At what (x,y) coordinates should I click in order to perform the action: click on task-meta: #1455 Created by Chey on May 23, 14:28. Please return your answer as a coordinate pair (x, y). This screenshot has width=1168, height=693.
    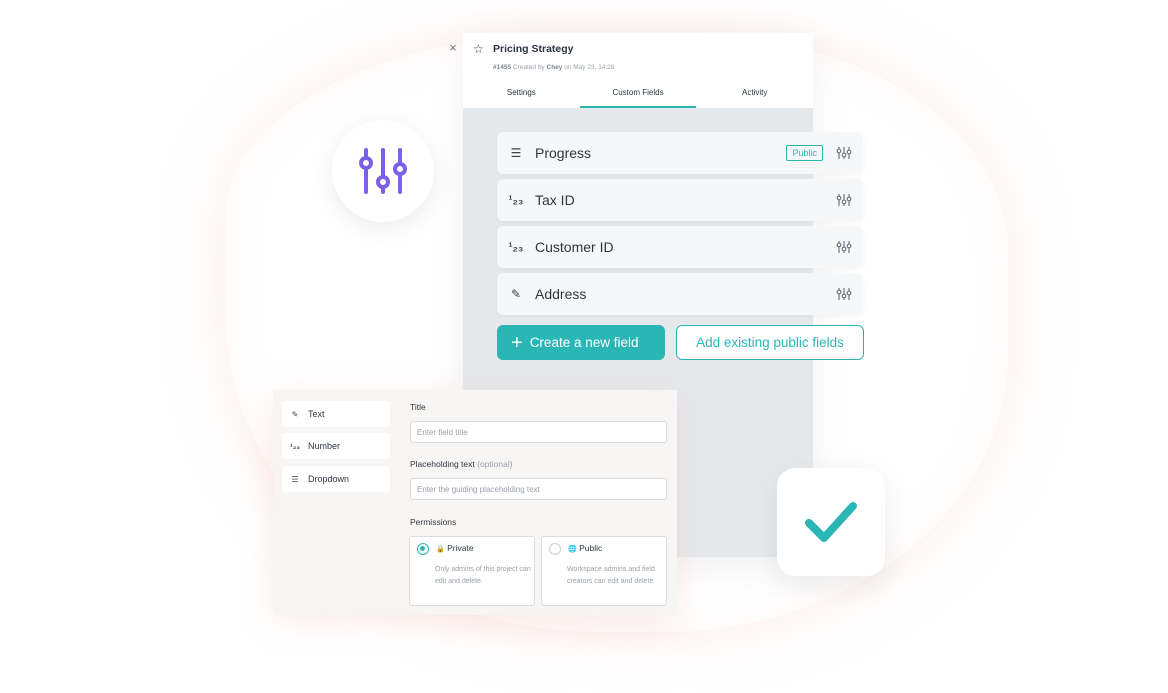
    Looking at the image, I should click on (553, 67).